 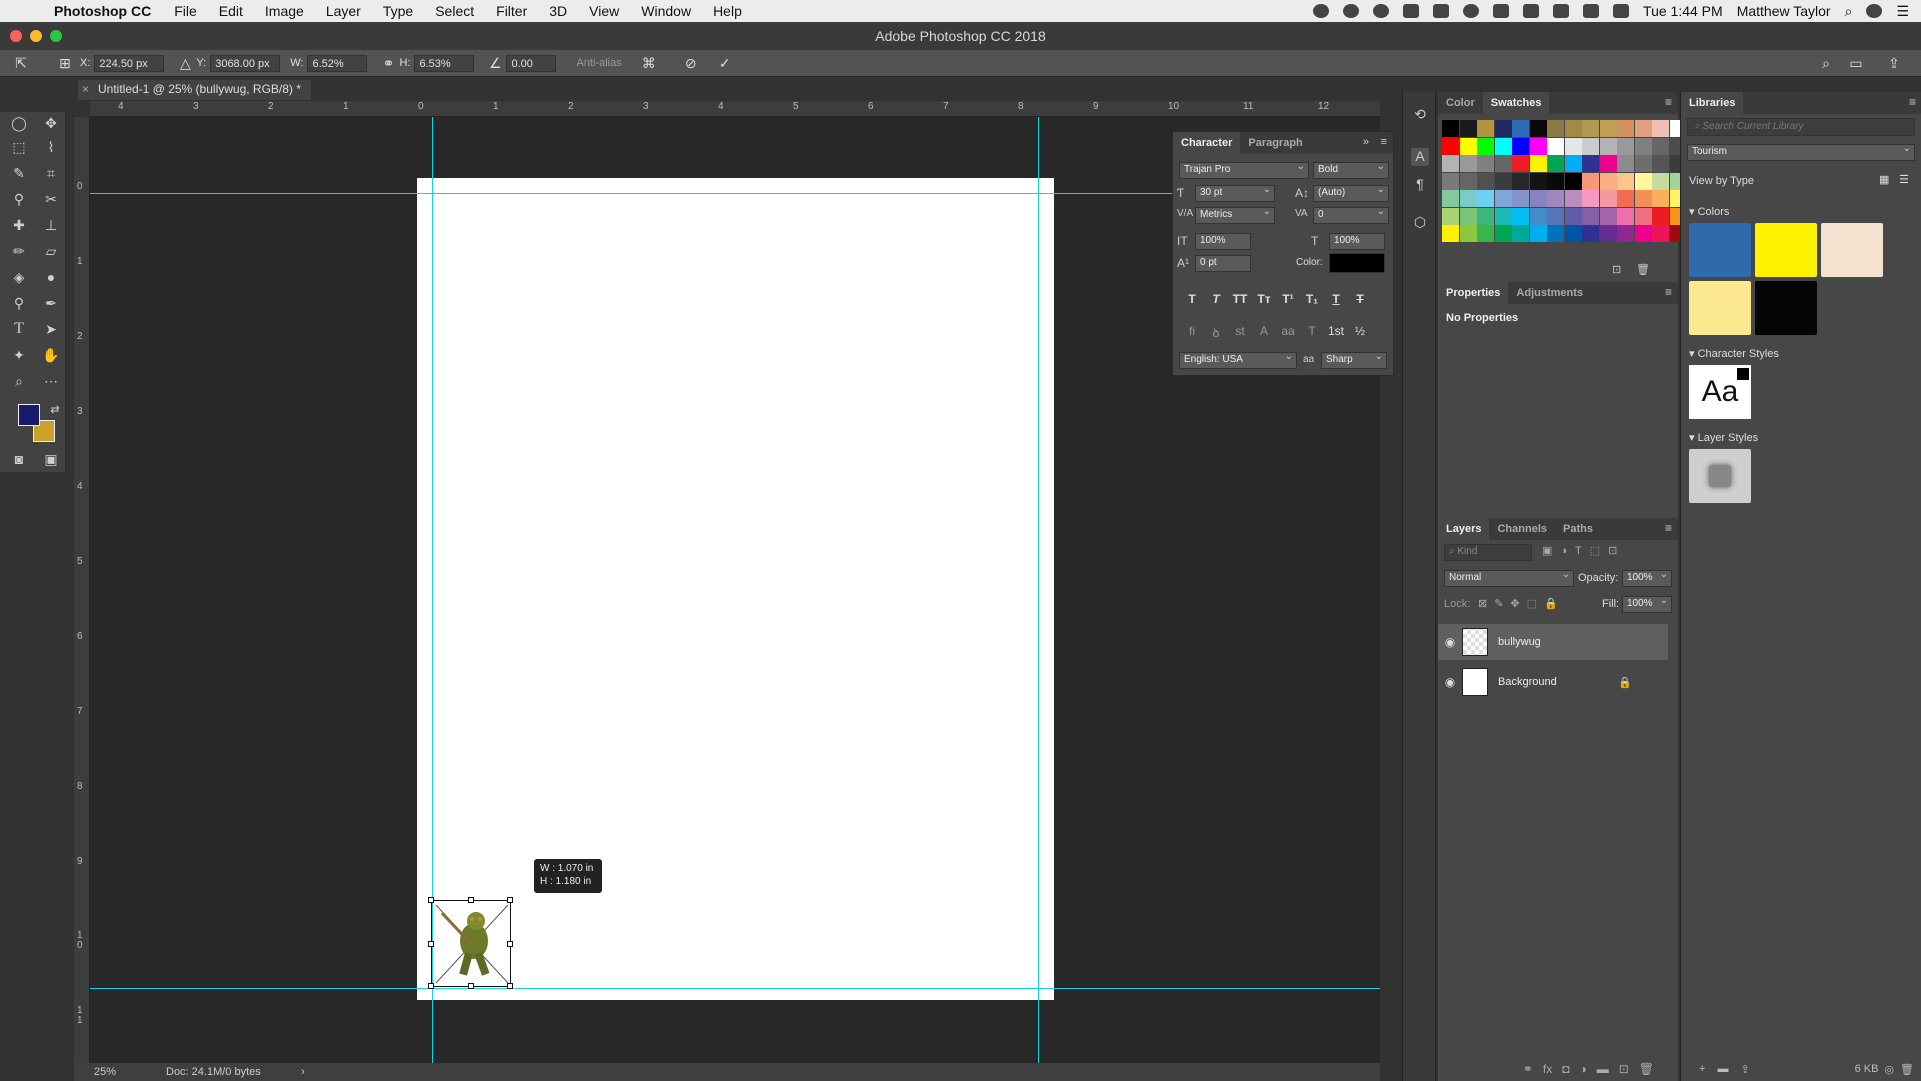 What do you see at coordinates (1488, 552) in the screenshot?
I see `layer-filter-input: ⌕ Kind` at bounding box center [1488, 552].